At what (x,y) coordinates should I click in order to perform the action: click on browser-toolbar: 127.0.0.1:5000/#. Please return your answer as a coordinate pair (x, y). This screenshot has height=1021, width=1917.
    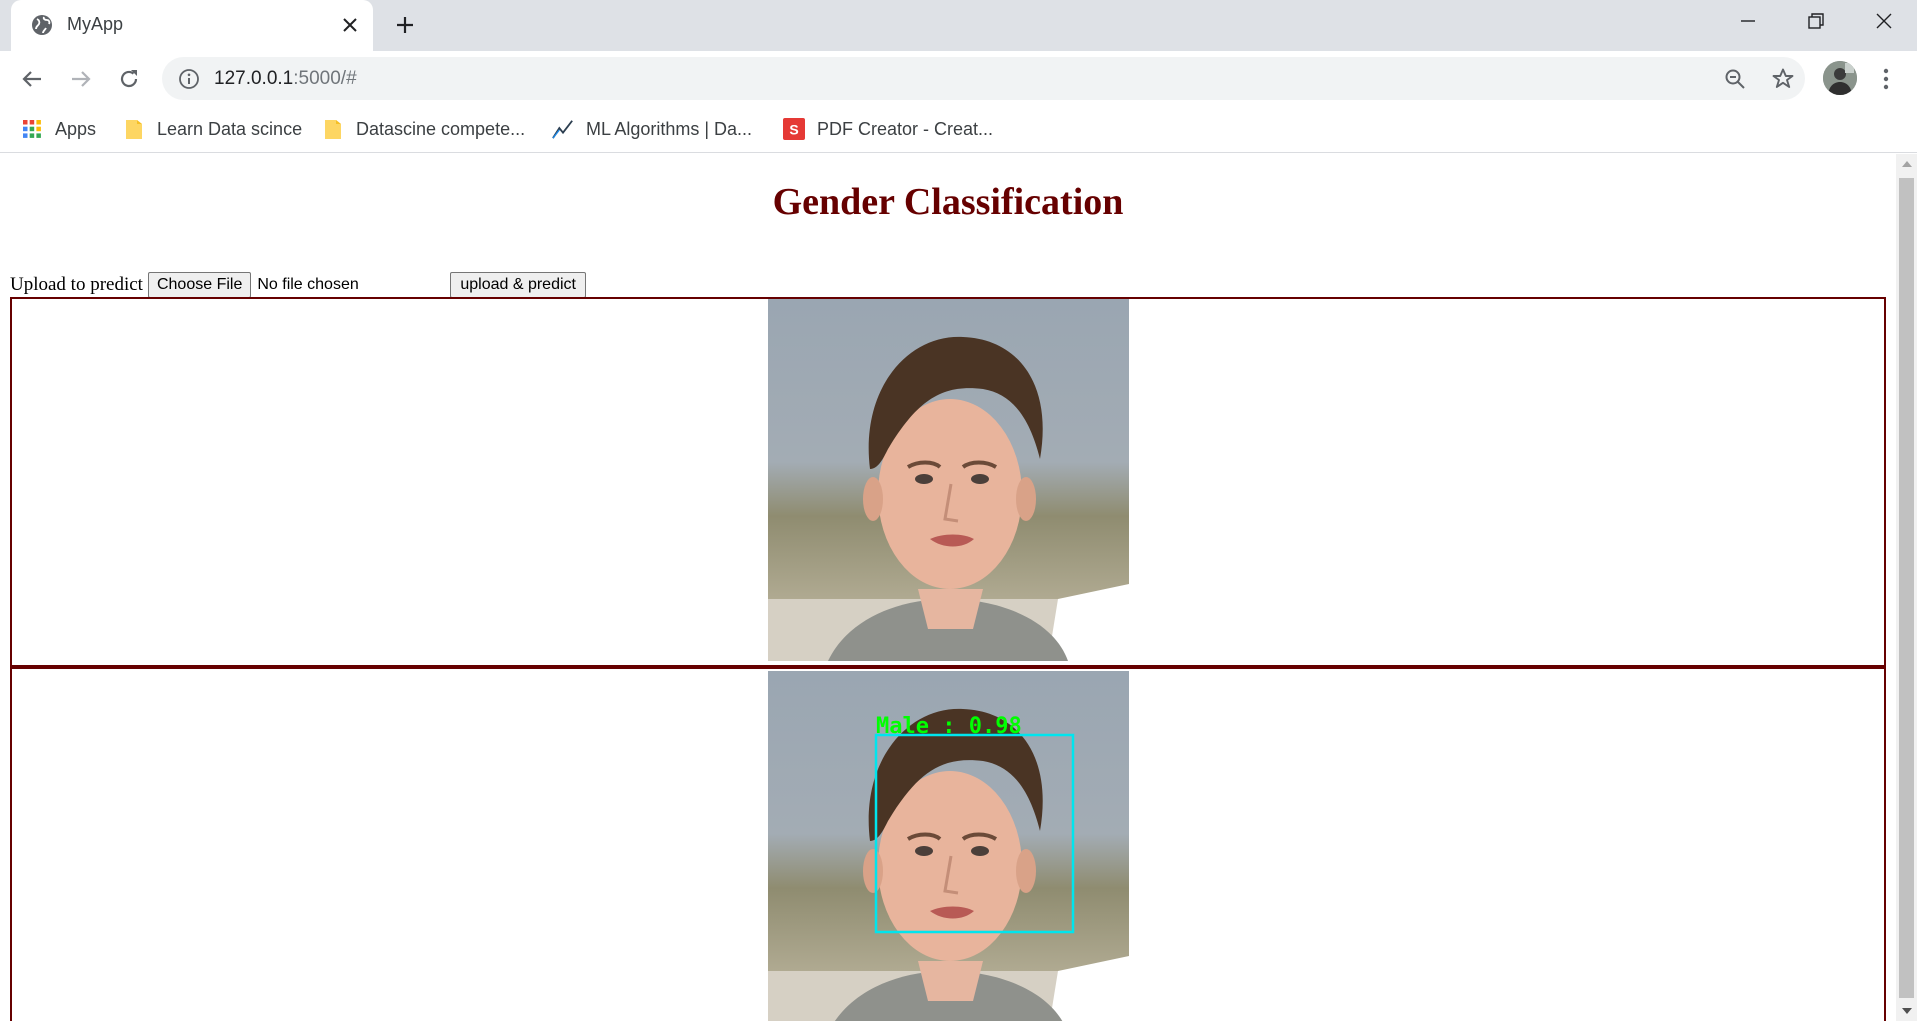
    Looking at the image, I should click on (958, 78).